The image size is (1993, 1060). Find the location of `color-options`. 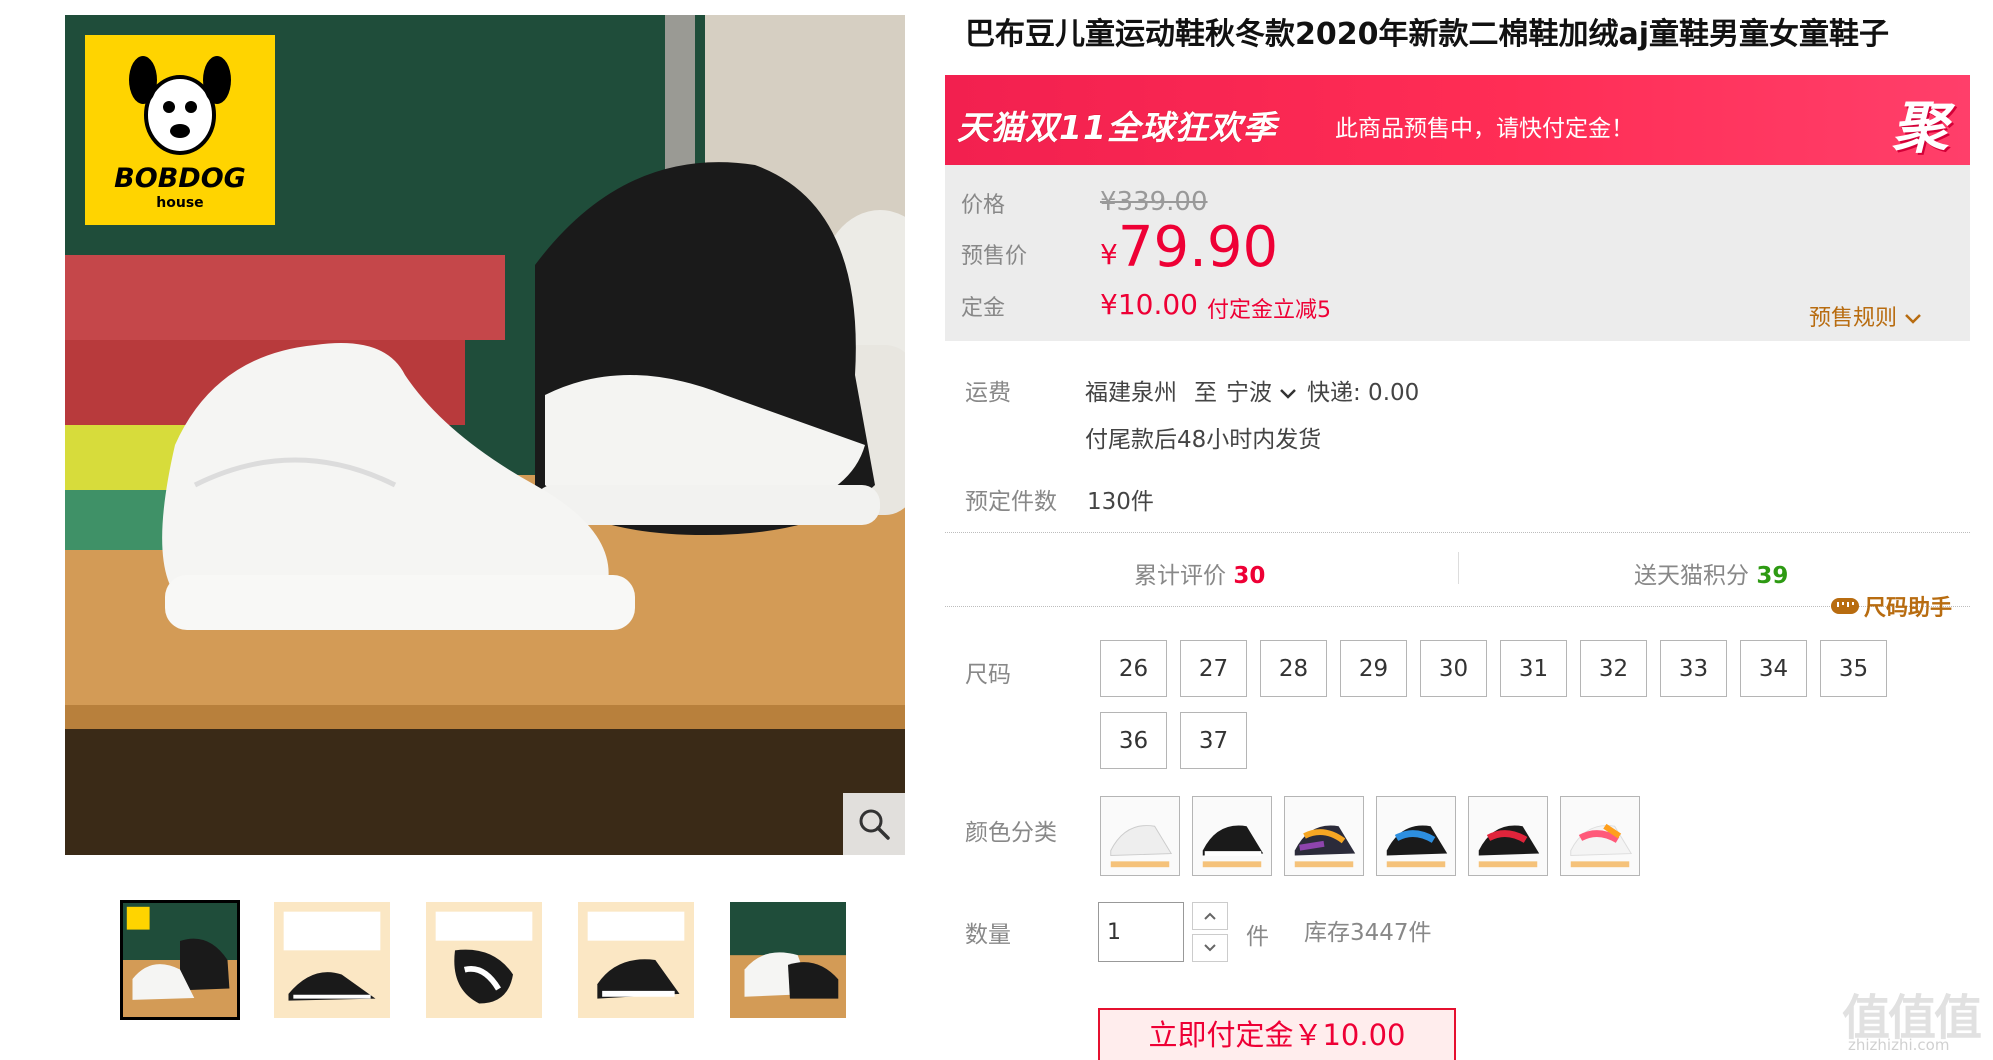

color-options is located at coordinates (1380, 836).